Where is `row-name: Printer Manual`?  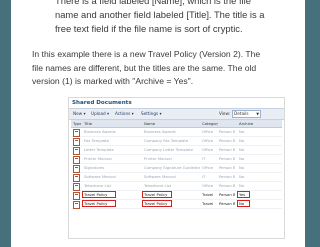
row-name: Printer Manual is located at coordinates (111, 159).